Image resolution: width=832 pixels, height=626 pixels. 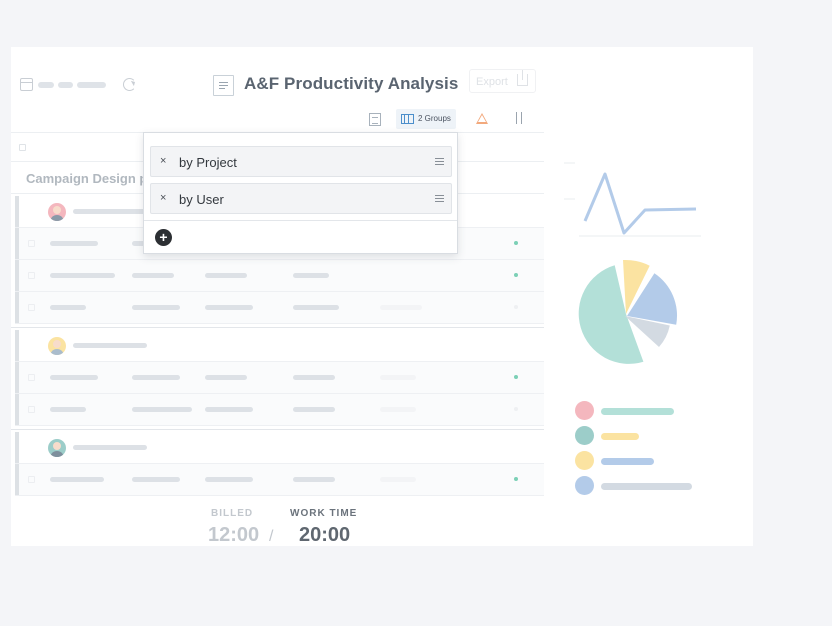 I want to click on billed-label: BILLED, so click(x=232, y=513).